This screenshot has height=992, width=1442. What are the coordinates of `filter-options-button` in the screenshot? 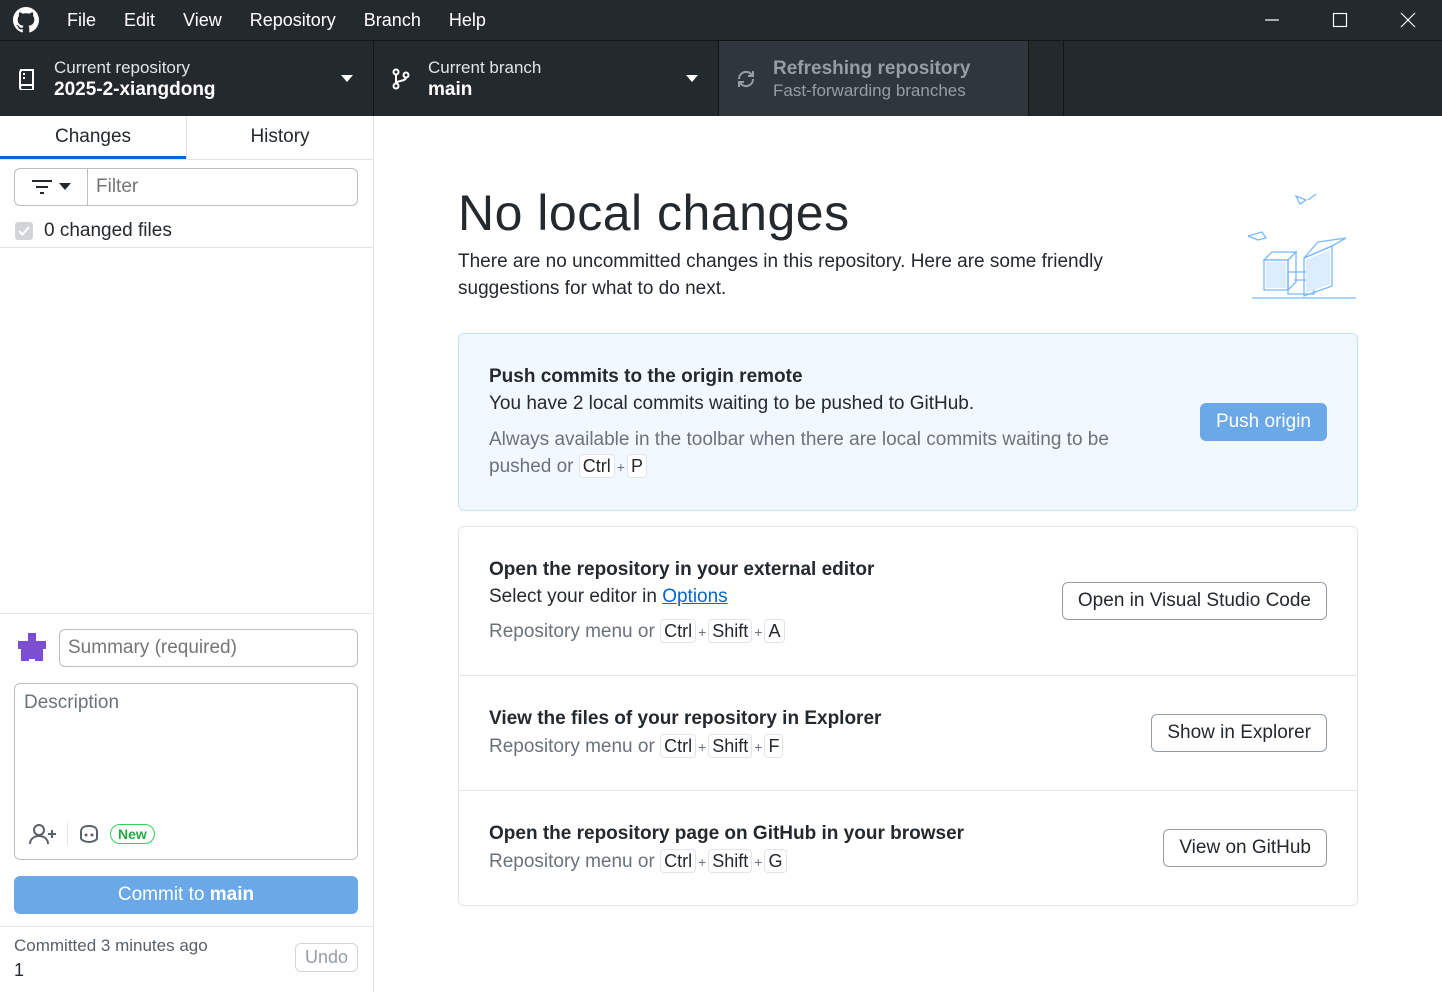 It's located at (50, 187).